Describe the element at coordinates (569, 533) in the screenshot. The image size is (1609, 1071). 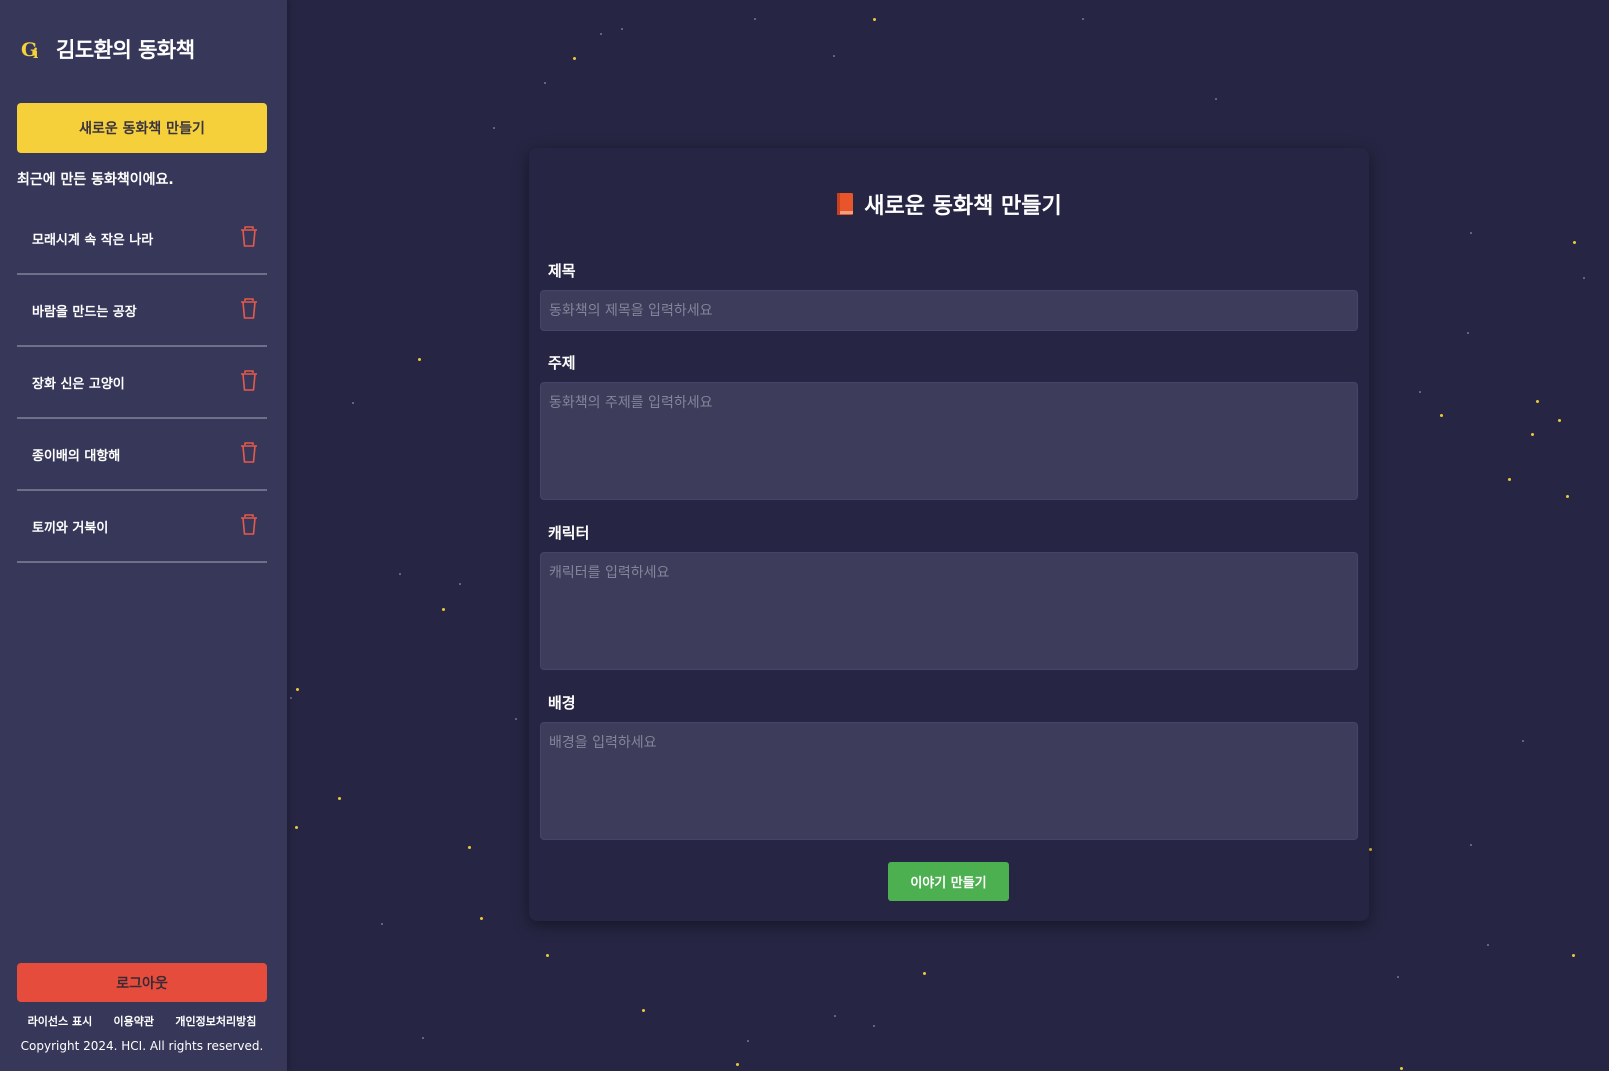
I see `character-label: 캐릭터` at that location.